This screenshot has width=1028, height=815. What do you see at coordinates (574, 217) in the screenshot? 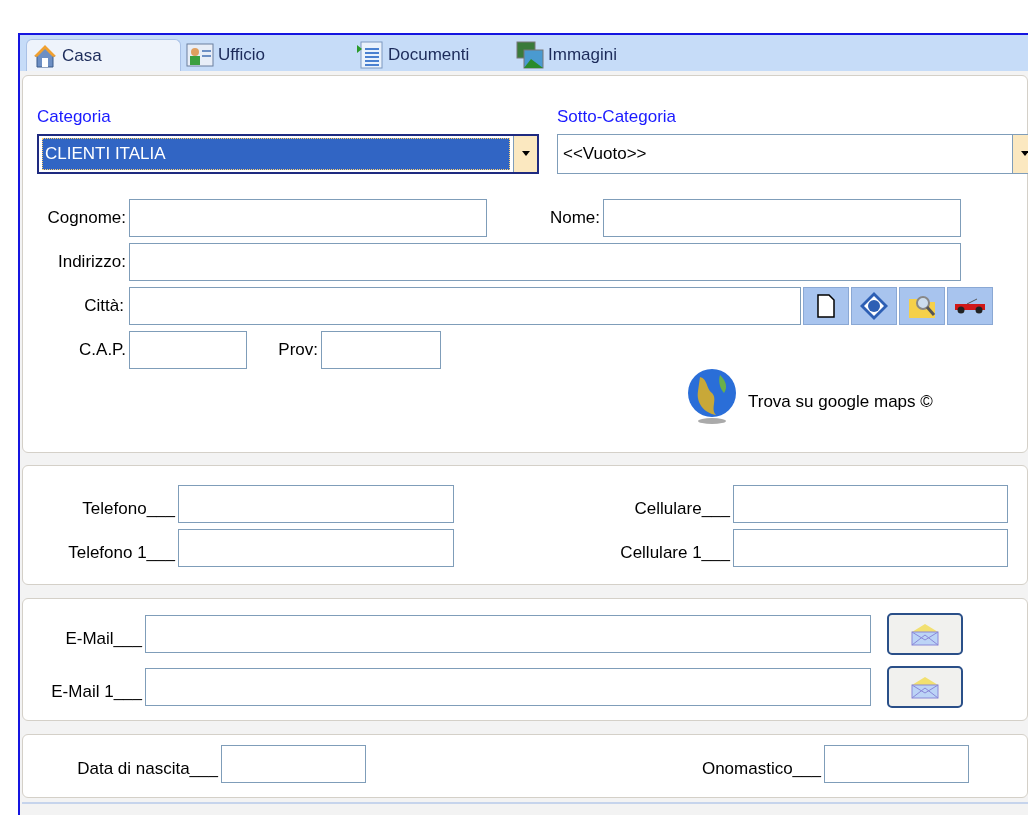
I see `field-label: Nome:` at bounding box center [574, 217].